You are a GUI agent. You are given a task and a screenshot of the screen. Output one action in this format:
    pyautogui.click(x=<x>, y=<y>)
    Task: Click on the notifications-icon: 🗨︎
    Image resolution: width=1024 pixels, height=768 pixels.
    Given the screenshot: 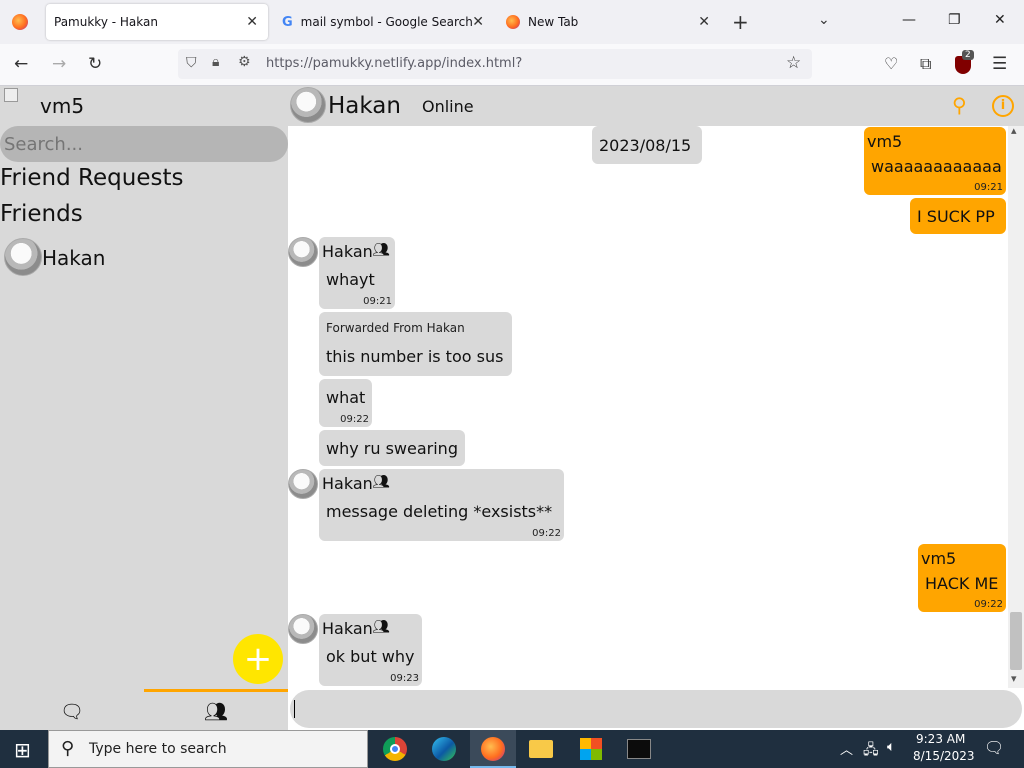 What is the action you would take?
    pyautogui.click(x=994, y=747)
    